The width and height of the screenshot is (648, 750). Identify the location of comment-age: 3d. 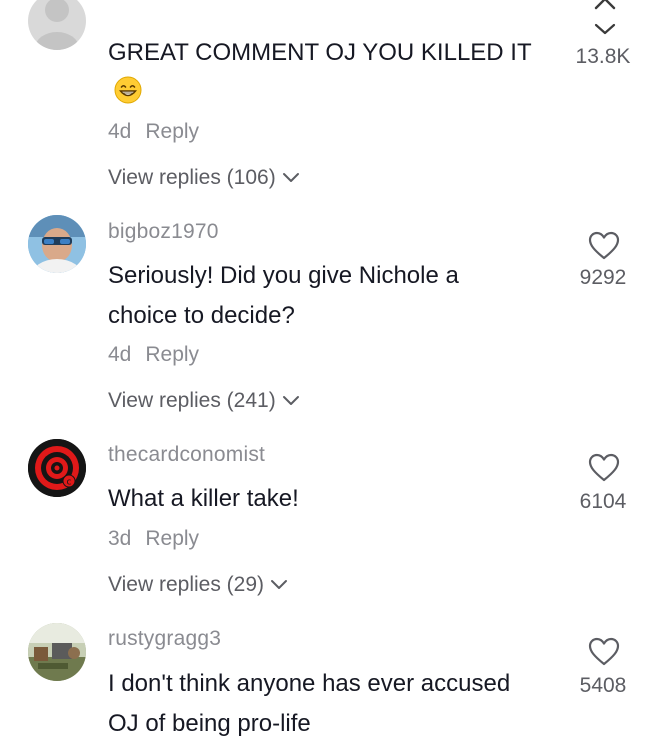
(120, 538).